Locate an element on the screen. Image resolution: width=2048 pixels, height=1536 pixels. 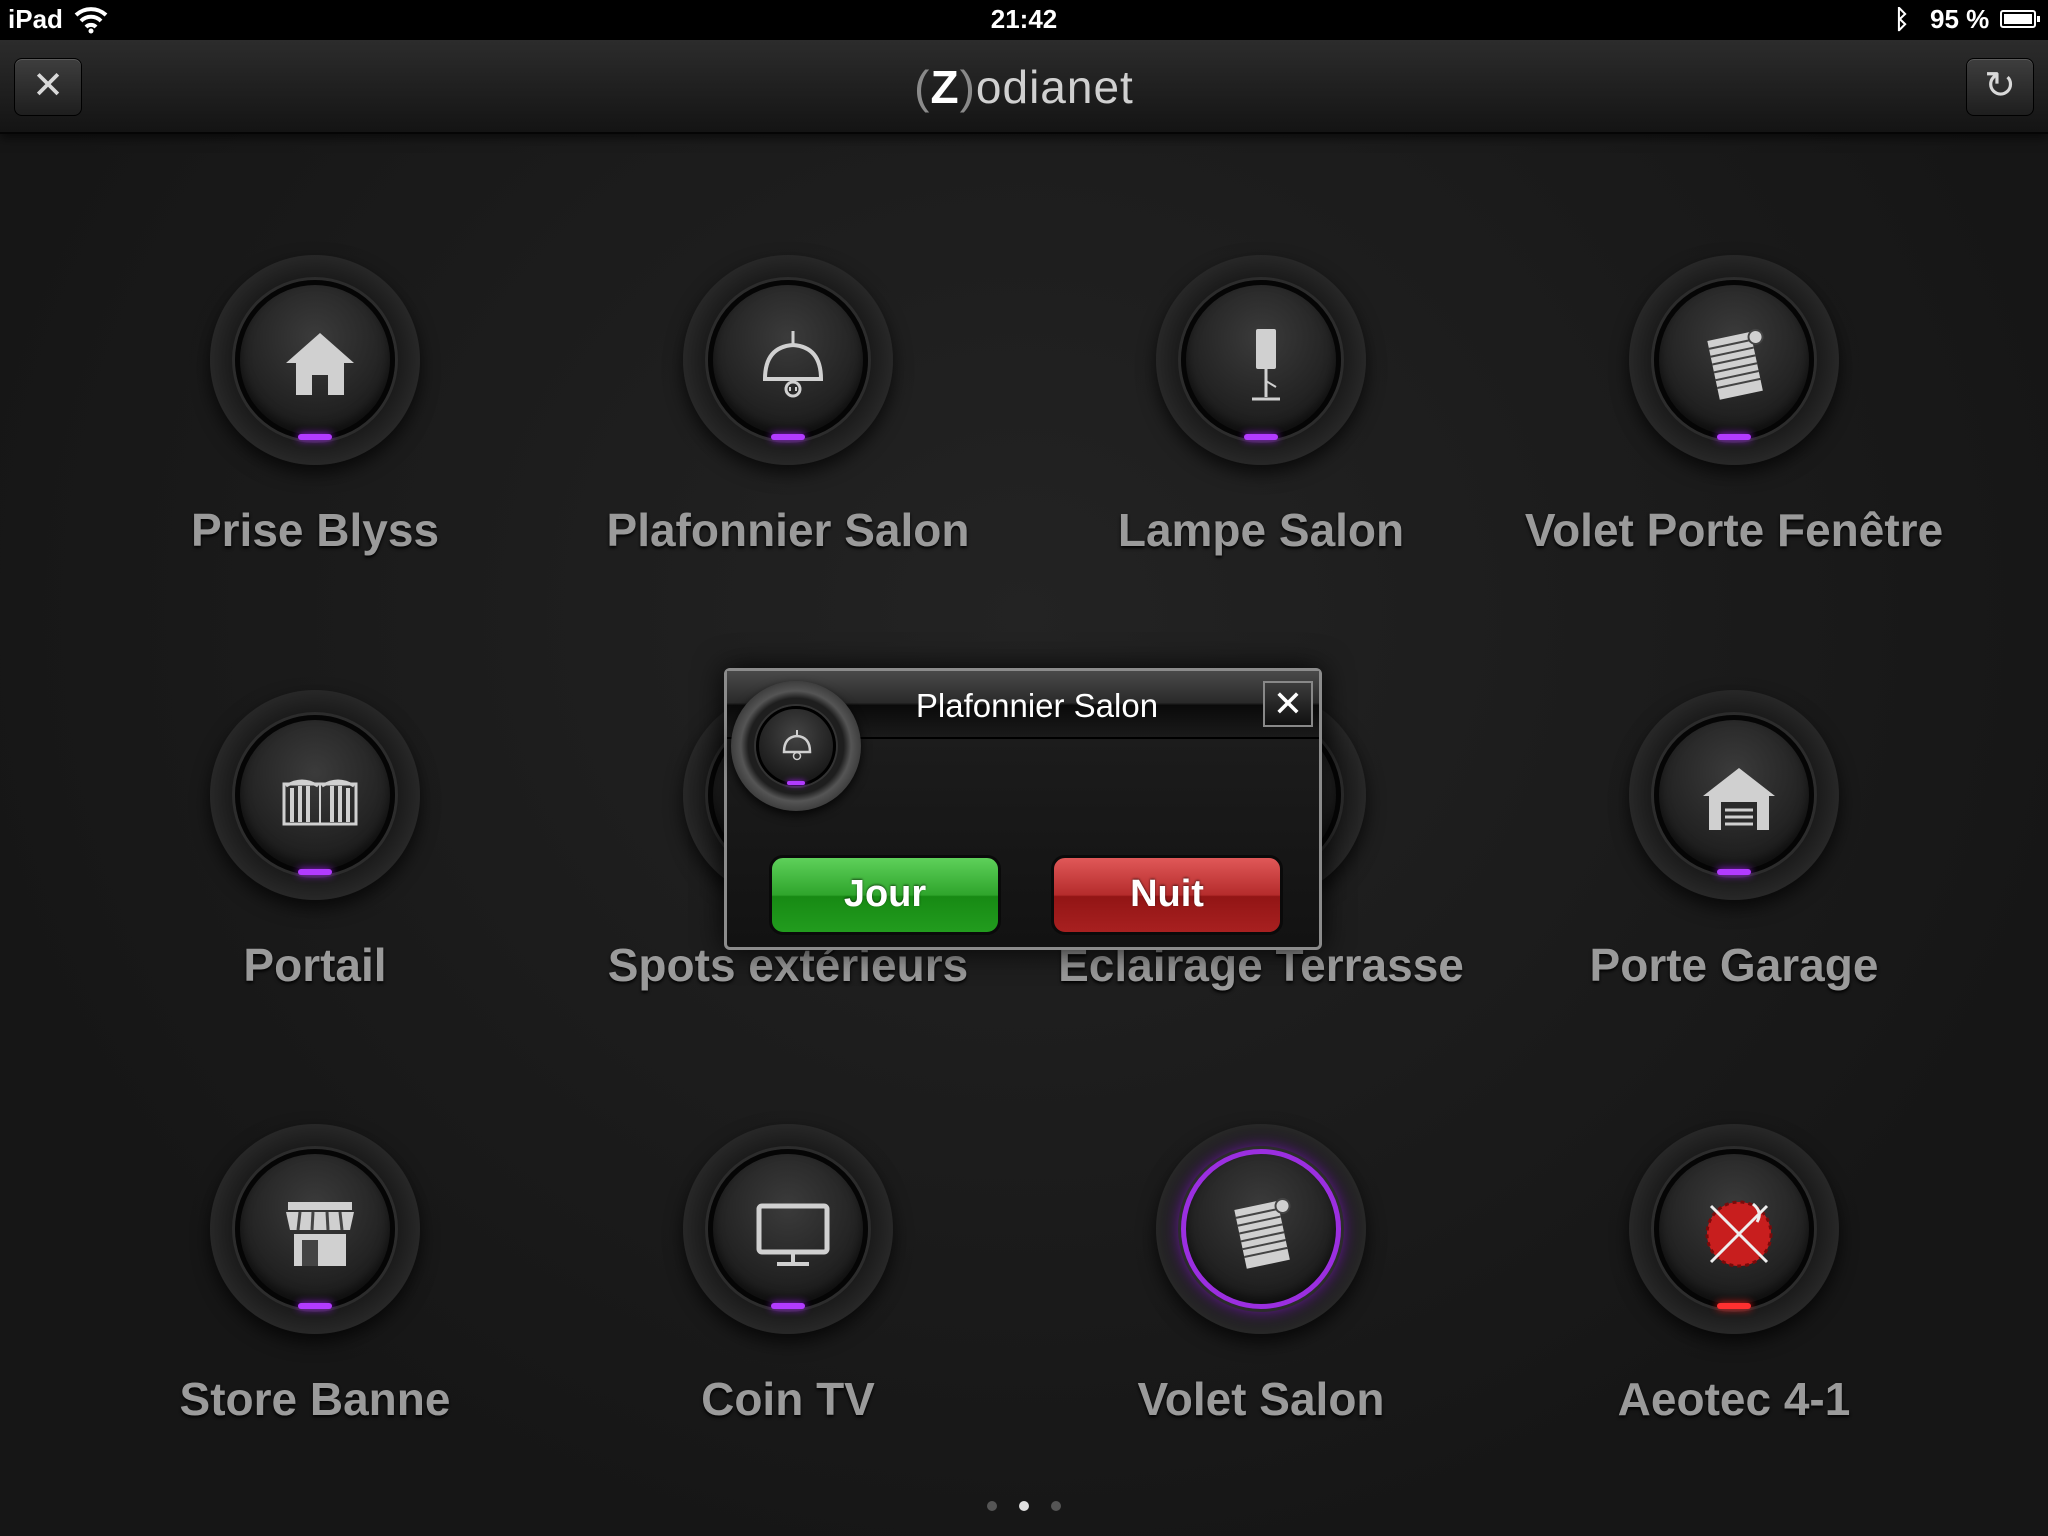
device-label: Volet Salon is located at coordinates (1261, 1399).